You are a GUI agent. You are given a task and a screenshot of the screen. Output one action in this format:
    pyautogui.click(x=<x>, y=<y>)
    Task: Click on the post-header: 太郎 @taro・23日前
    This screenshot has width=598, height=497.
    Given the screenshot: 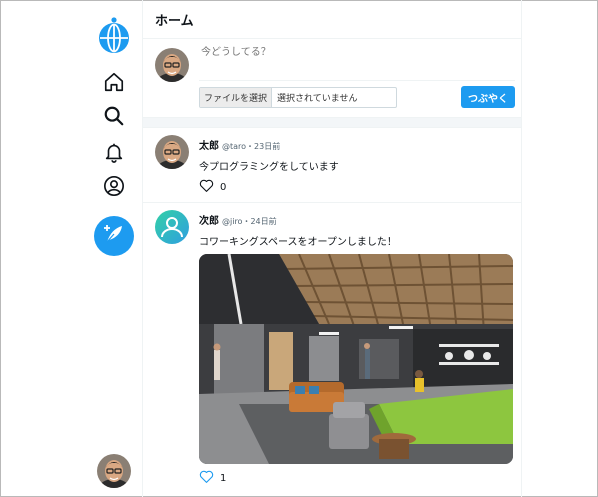 What is the action you would take?
    pyautogui.click(x=239, y=144)
    